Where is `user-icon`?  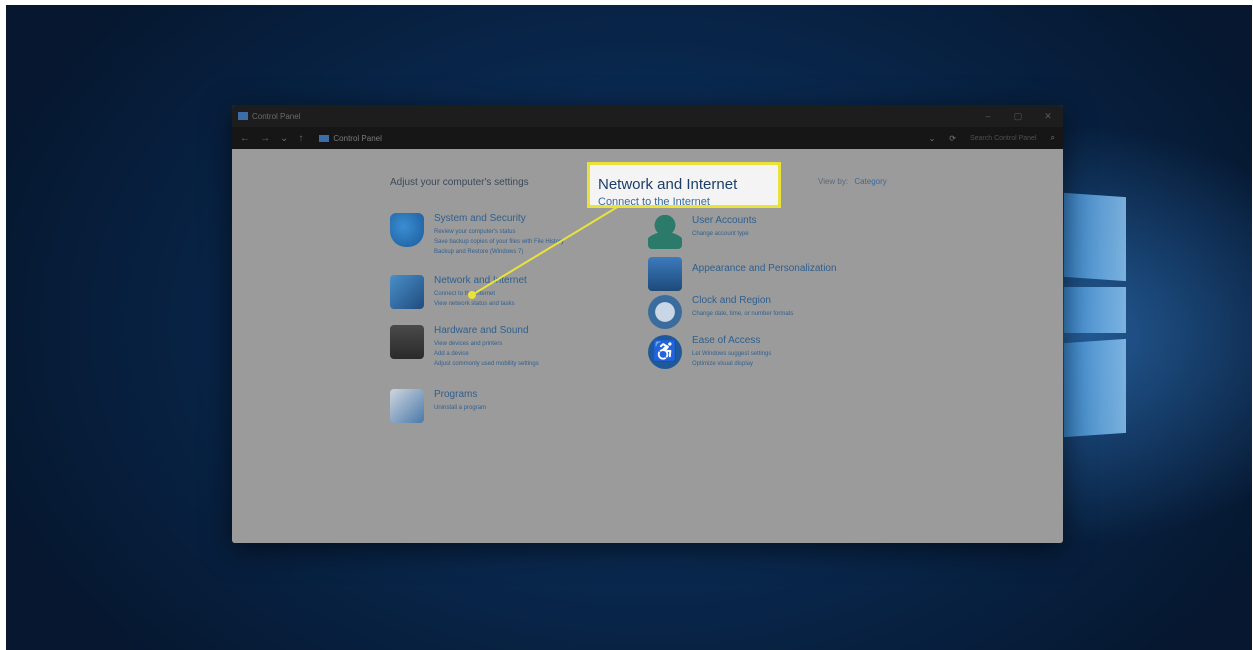 user-icon is located at coordinates (665, 232).